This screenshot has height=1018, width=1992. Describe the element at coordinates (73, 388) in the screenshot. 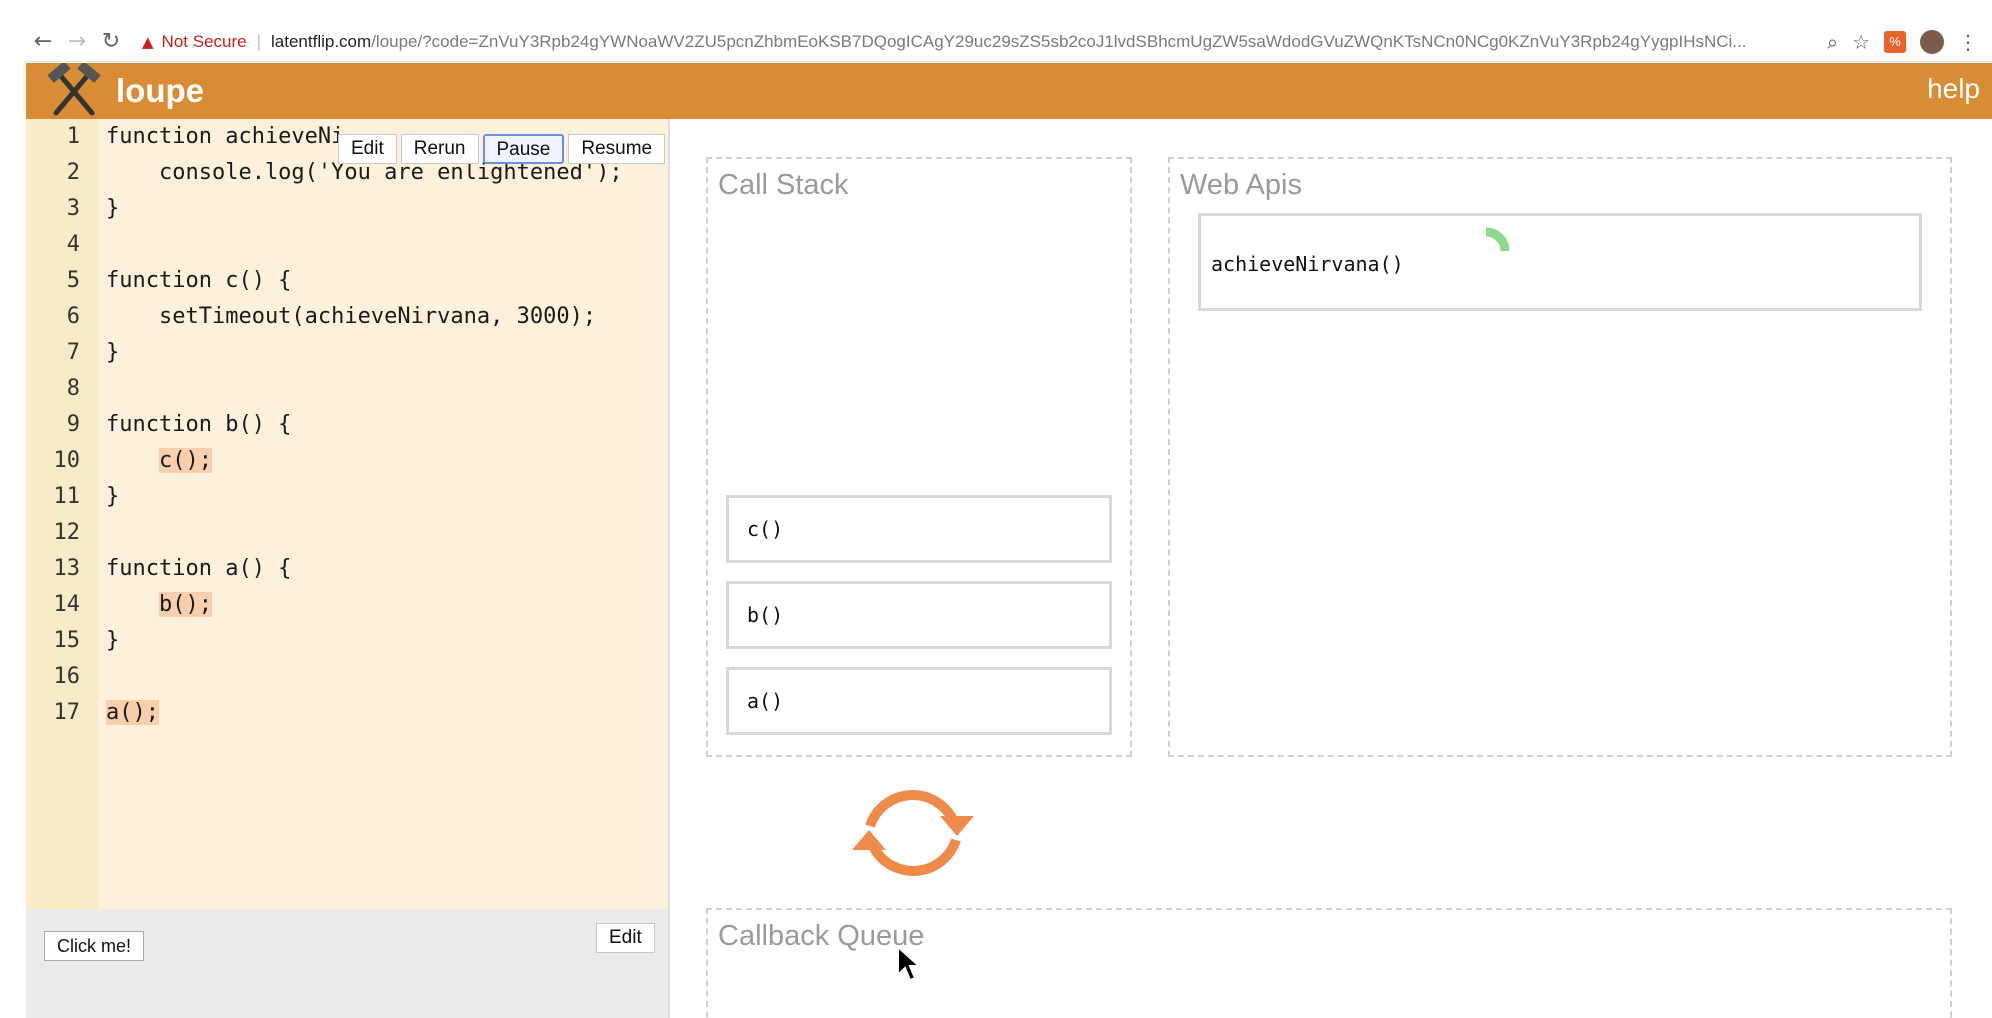

I see `line-number: 8` at that location.